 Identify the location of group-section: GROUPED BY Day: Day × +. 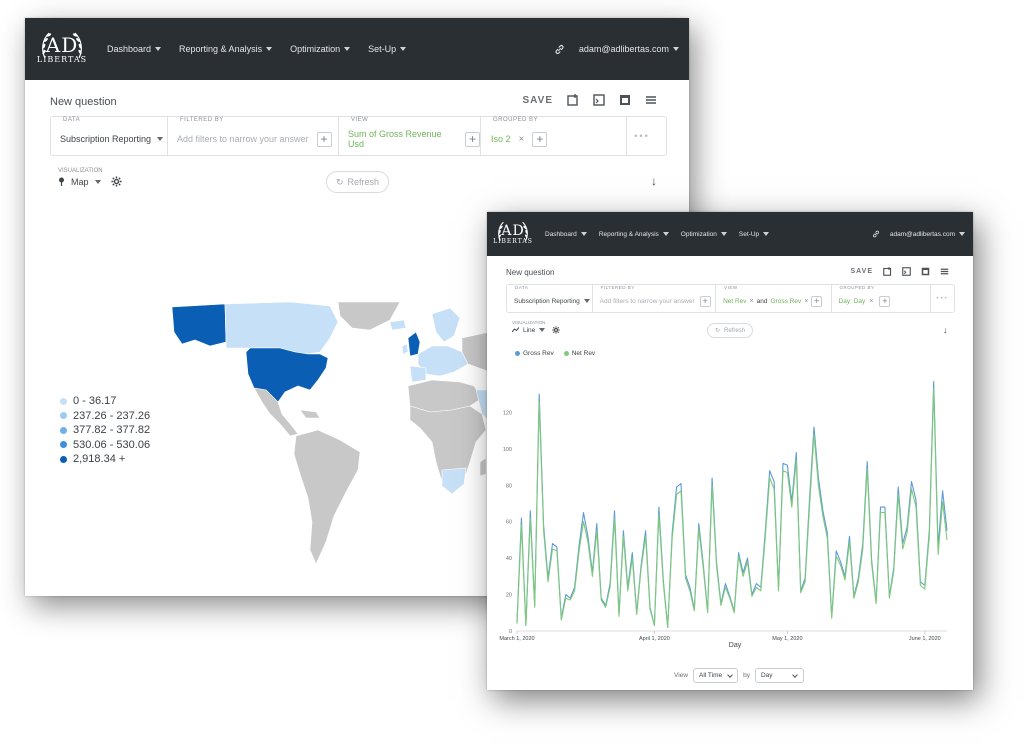
(882, 298).